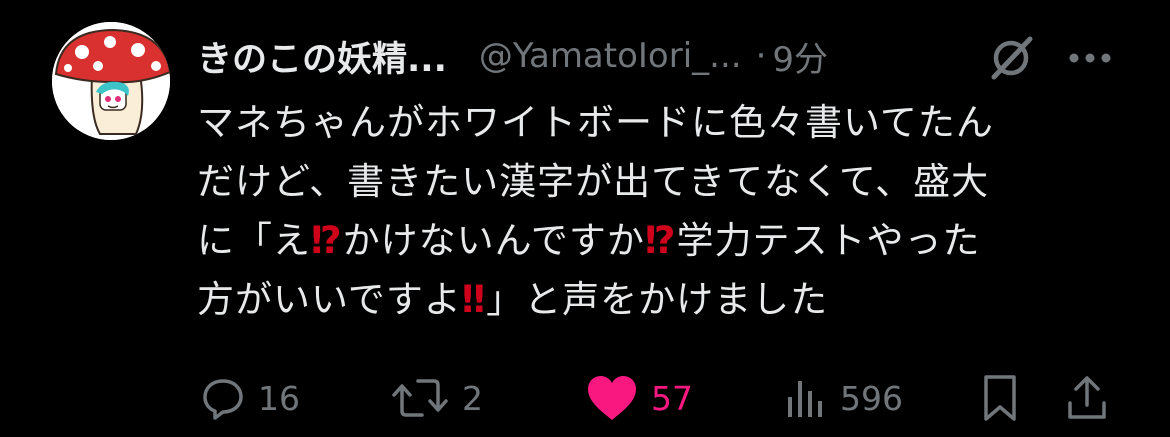 This screenshot has height=437, width=1170. I want to click on text-segment: だけど、書きたい漢字が出てきてなくて、盛大, so click(593, 181).